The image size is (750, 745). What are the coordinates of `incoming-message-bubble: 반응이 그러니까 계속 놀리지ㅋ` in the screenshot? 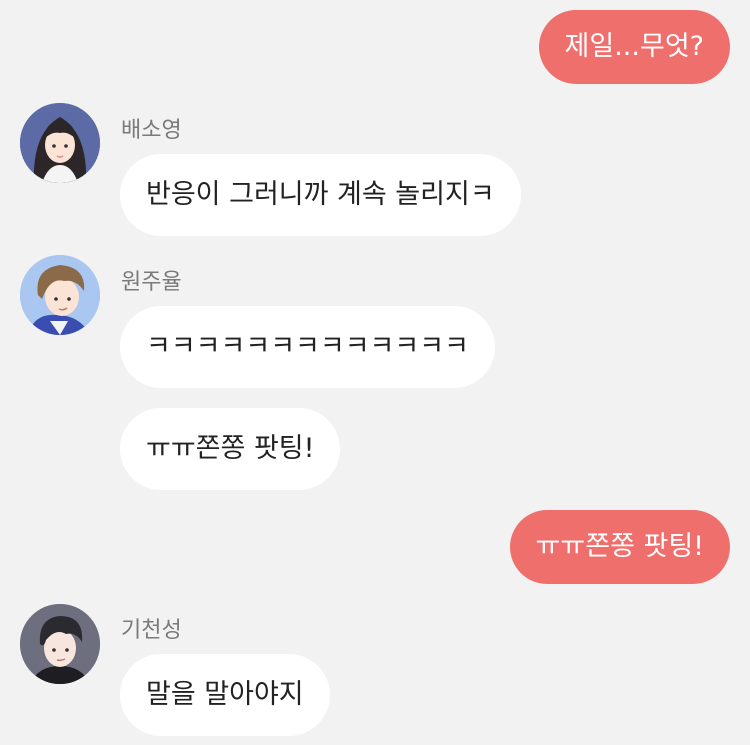 It's located at (320, 195).